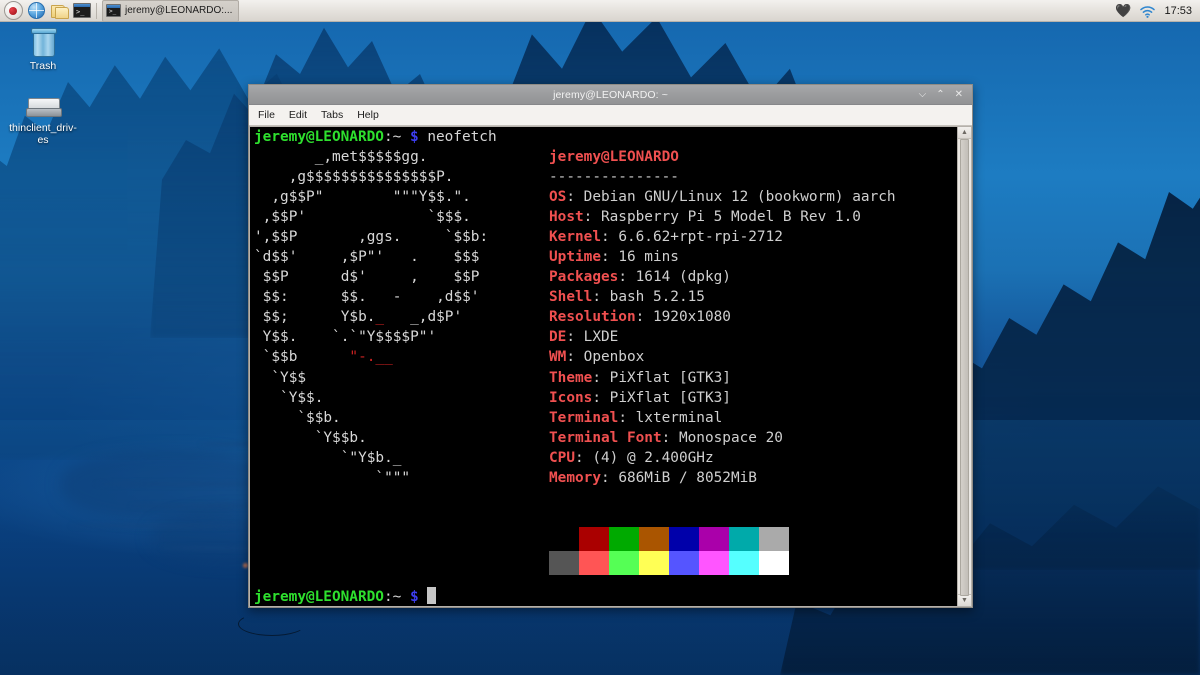  I want to click on info-value: 6.6.62+rpt-rpi-2712, so click(700, 237).